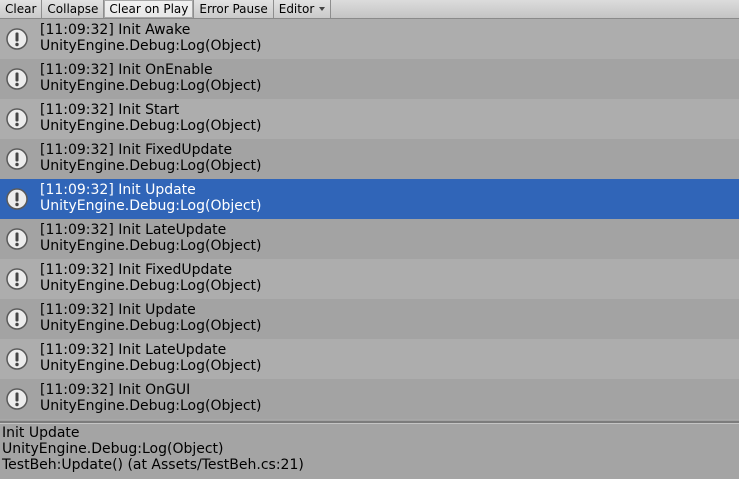 The width and height of the screenshot is (739, 479). Describe the element at coordinates (110, 110) in the screenshot. I see `log-message: [11:09:32] Init Start` at that location.